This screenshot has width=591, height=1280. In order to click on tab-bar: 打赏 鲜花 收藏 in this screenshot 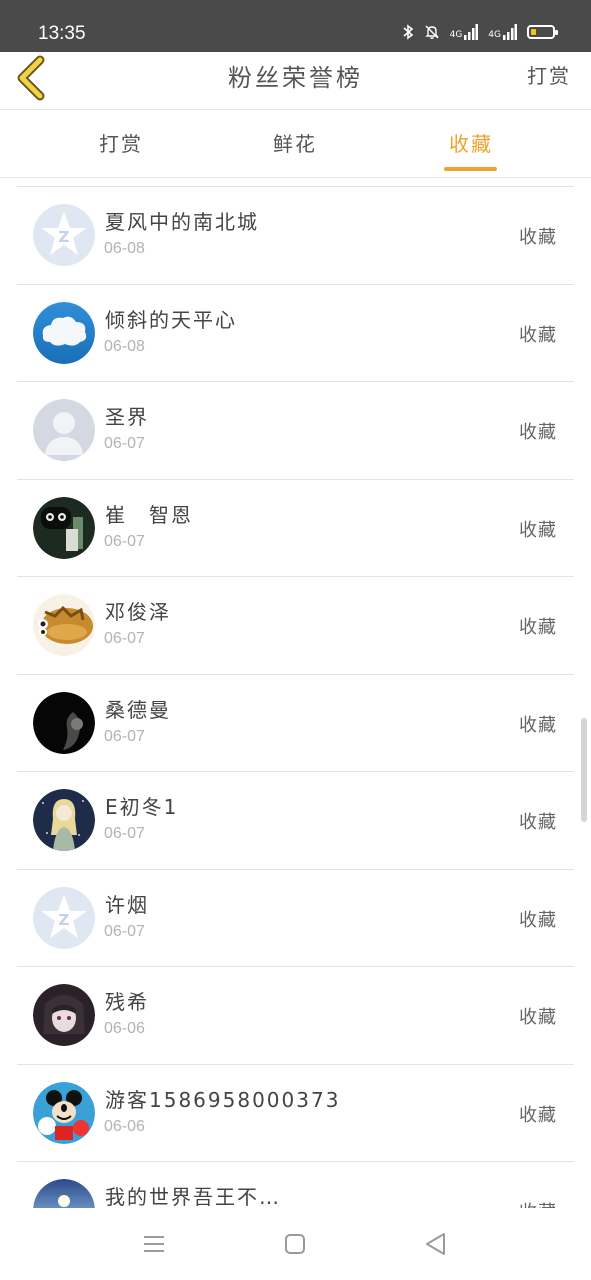, I will do `click(295, 144)`.